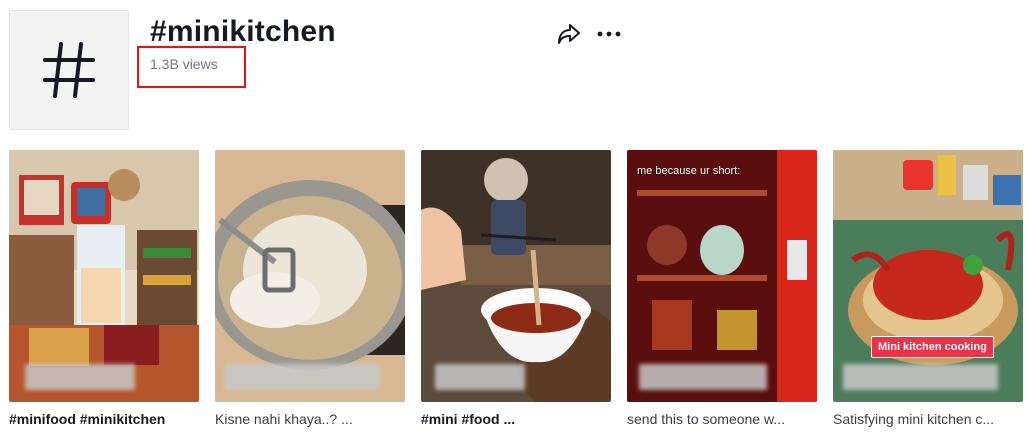  Describe the element at coordinates (932, 347) in the screenshot. I see `video-badge: Mini kitchen cooking` at that location.